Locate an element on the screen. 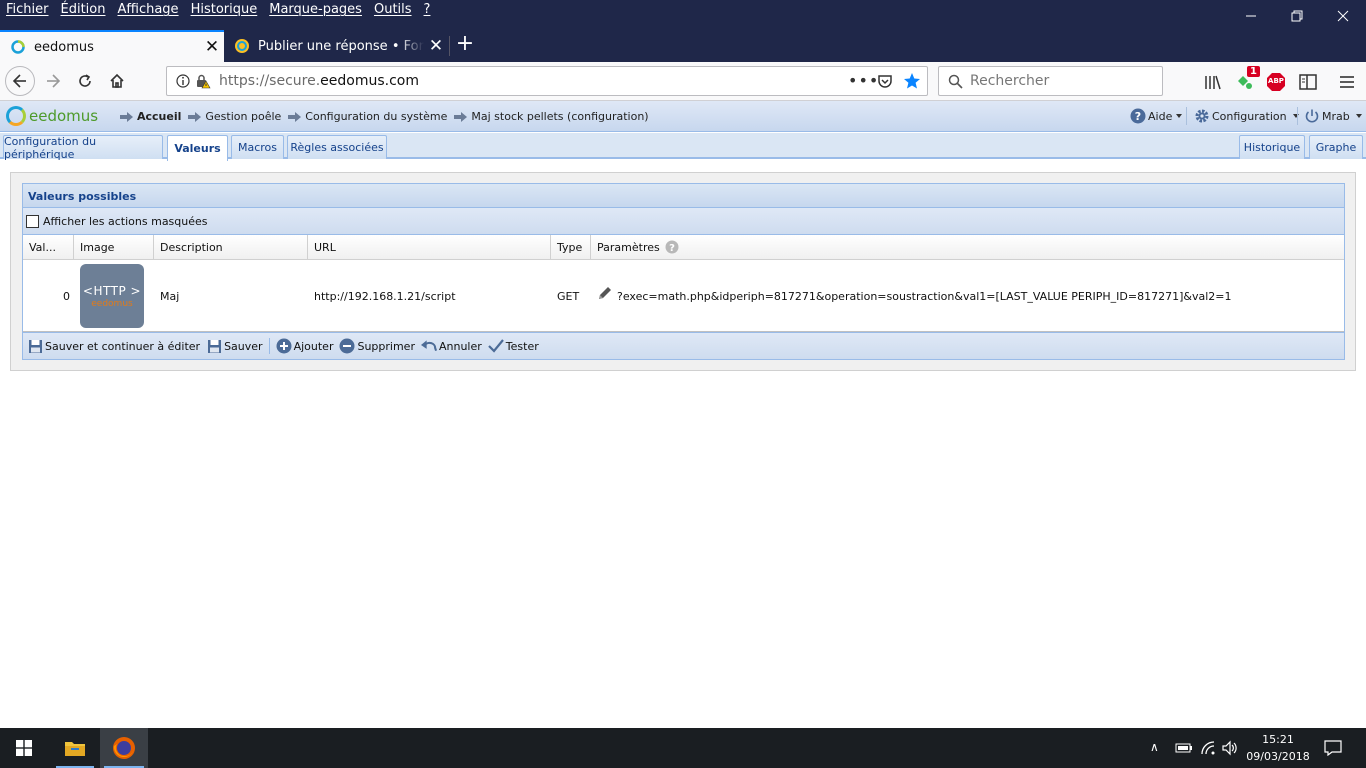 This screenshot has width=1366, height=768. menu-aide: ? is located at coordinates (427, 9).